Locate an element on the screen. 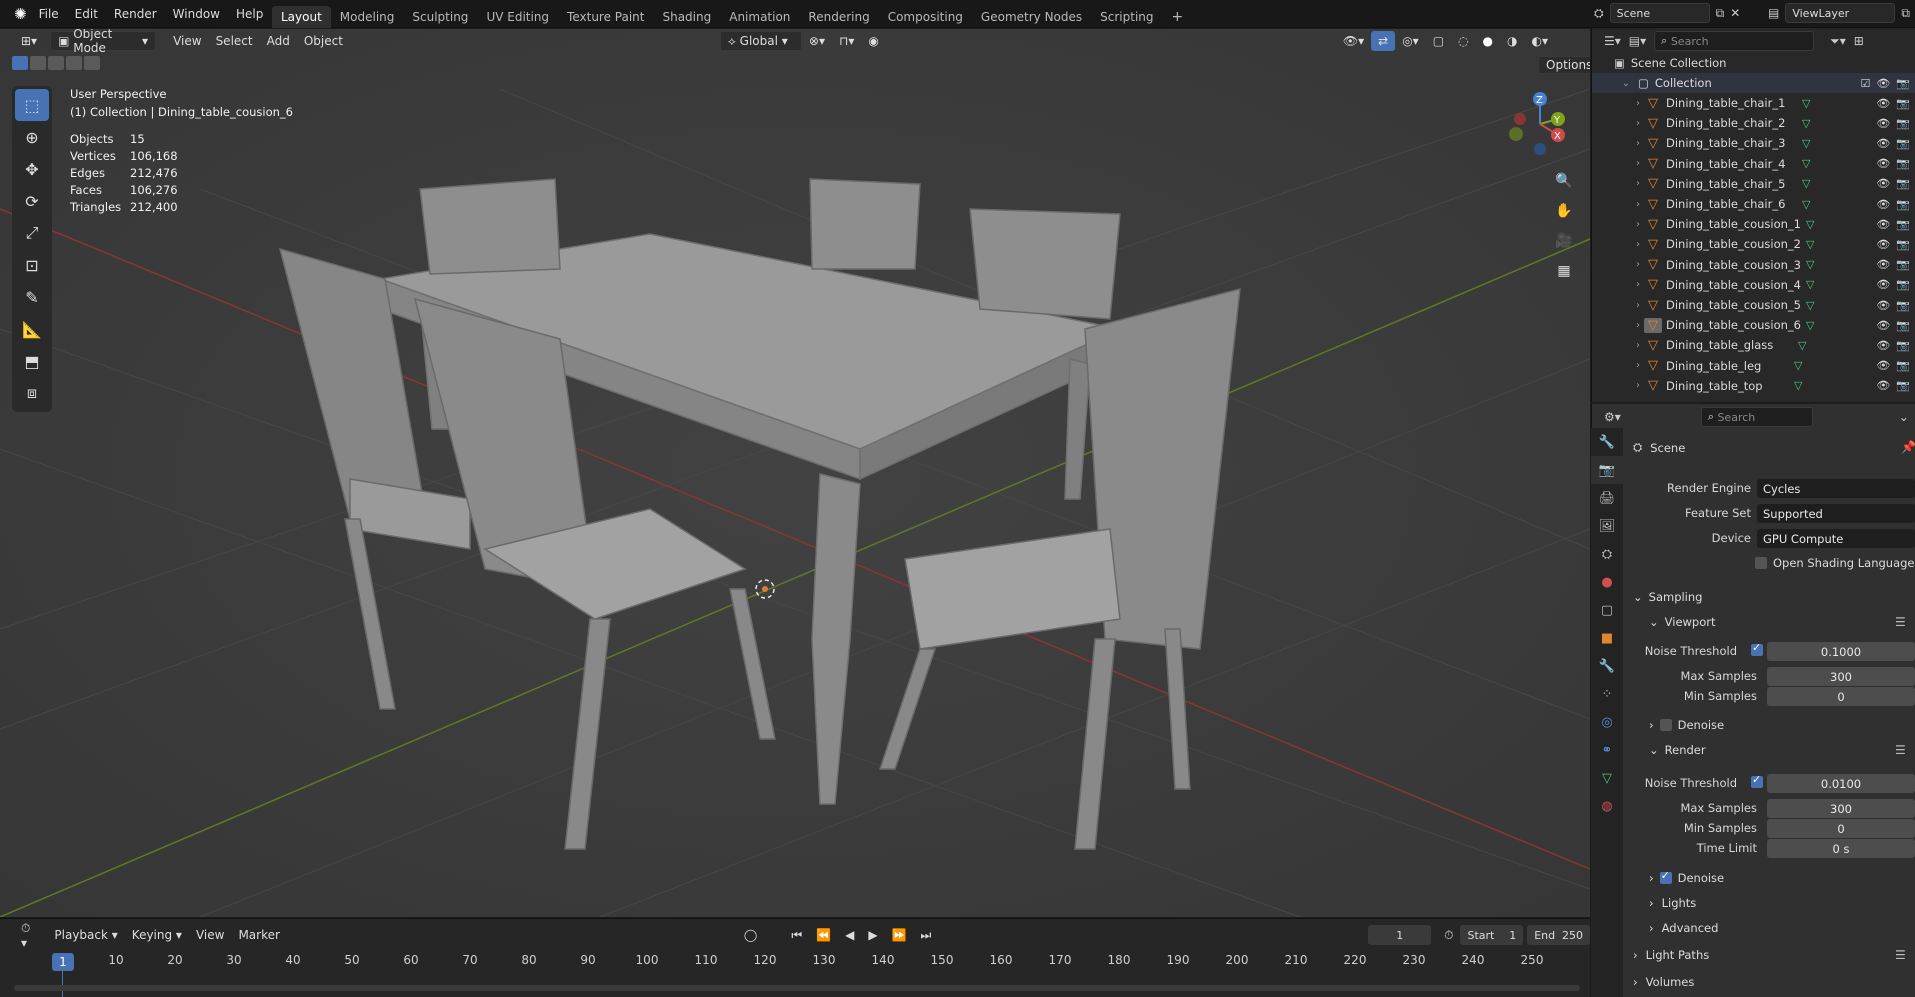  tab-sculpting: Sculpting is located at coordinates (440, 17).